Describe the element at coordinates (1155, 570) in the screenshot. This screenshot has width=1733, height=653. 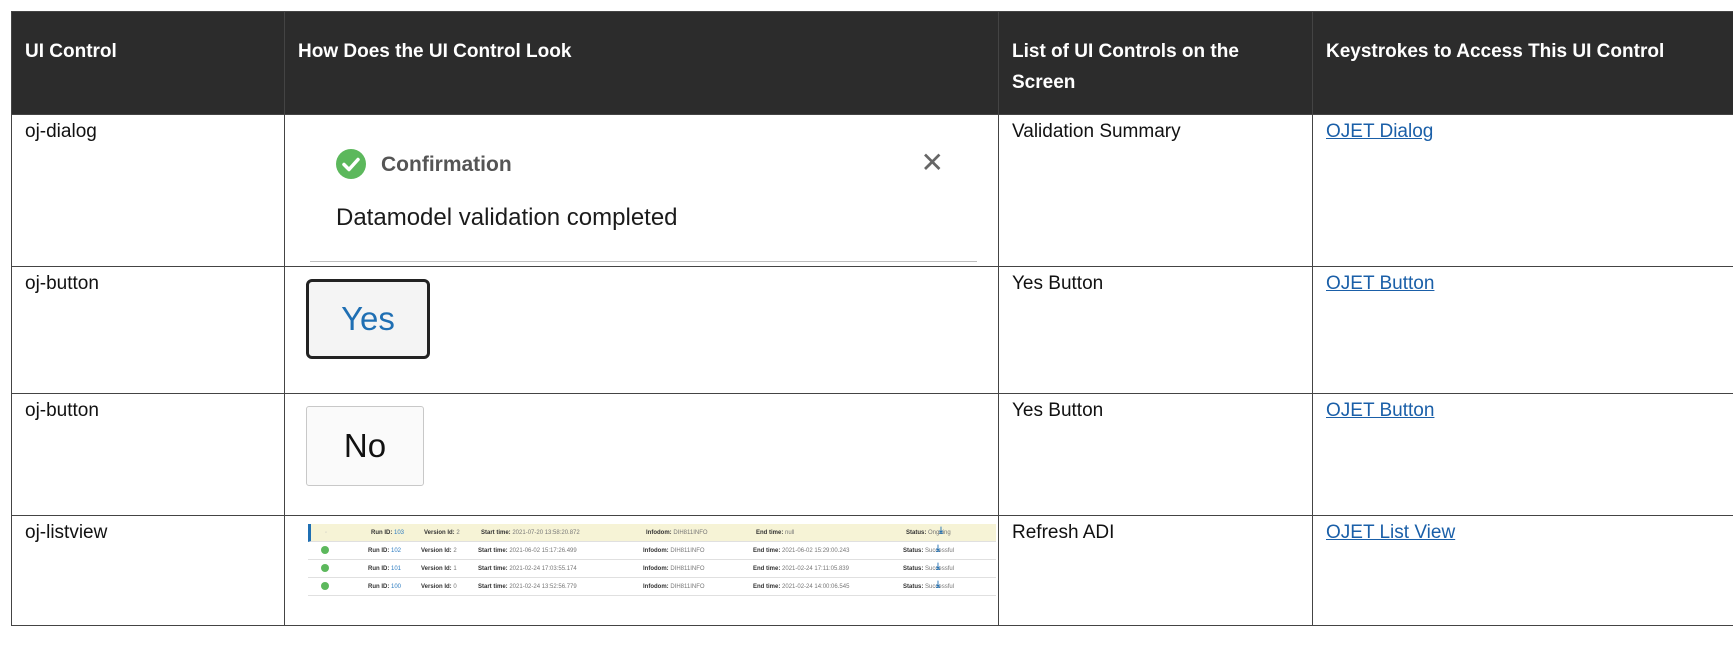
I see `controls-list-text: Refresh ADI` at that location.